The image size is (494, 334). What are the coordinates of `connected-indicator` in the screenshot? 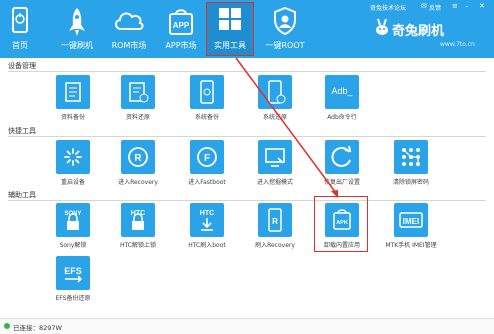 It's located at (7, 326).